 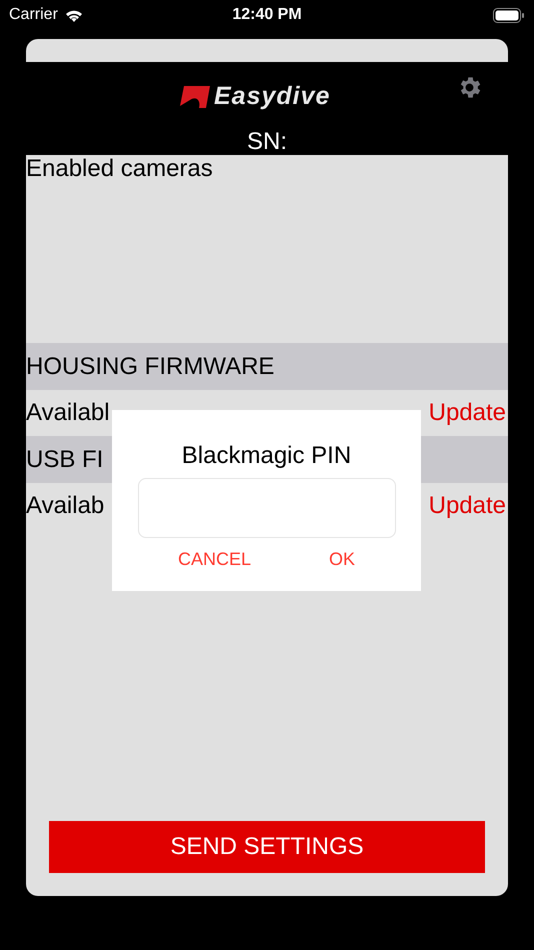 What do you see at coordinates (342, 559) in the screenshot?
I see `ok-button: OK` at bounding box center [342, 559].